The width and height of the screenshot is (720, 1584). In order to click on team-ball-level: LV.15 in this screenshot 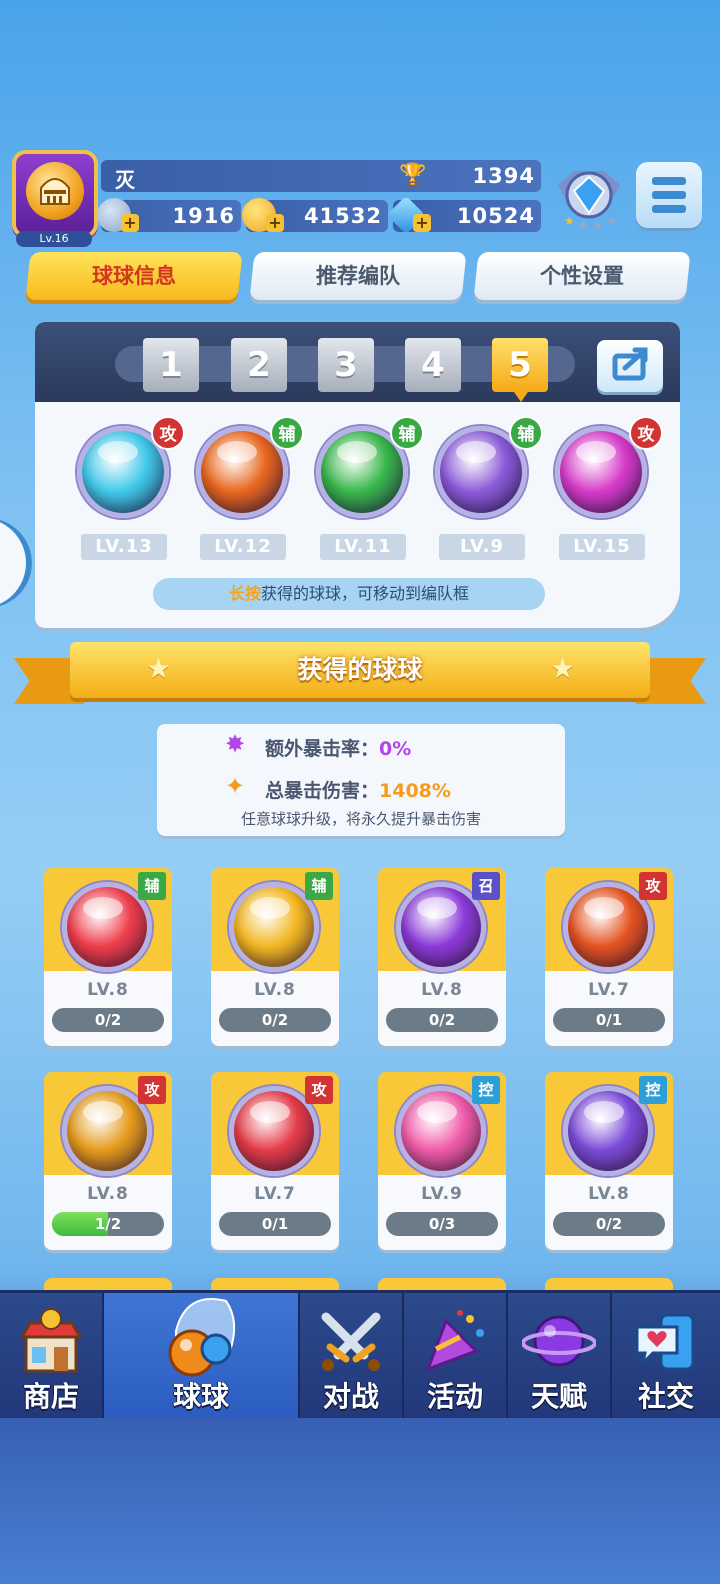, I will do `click(602, 547)`.